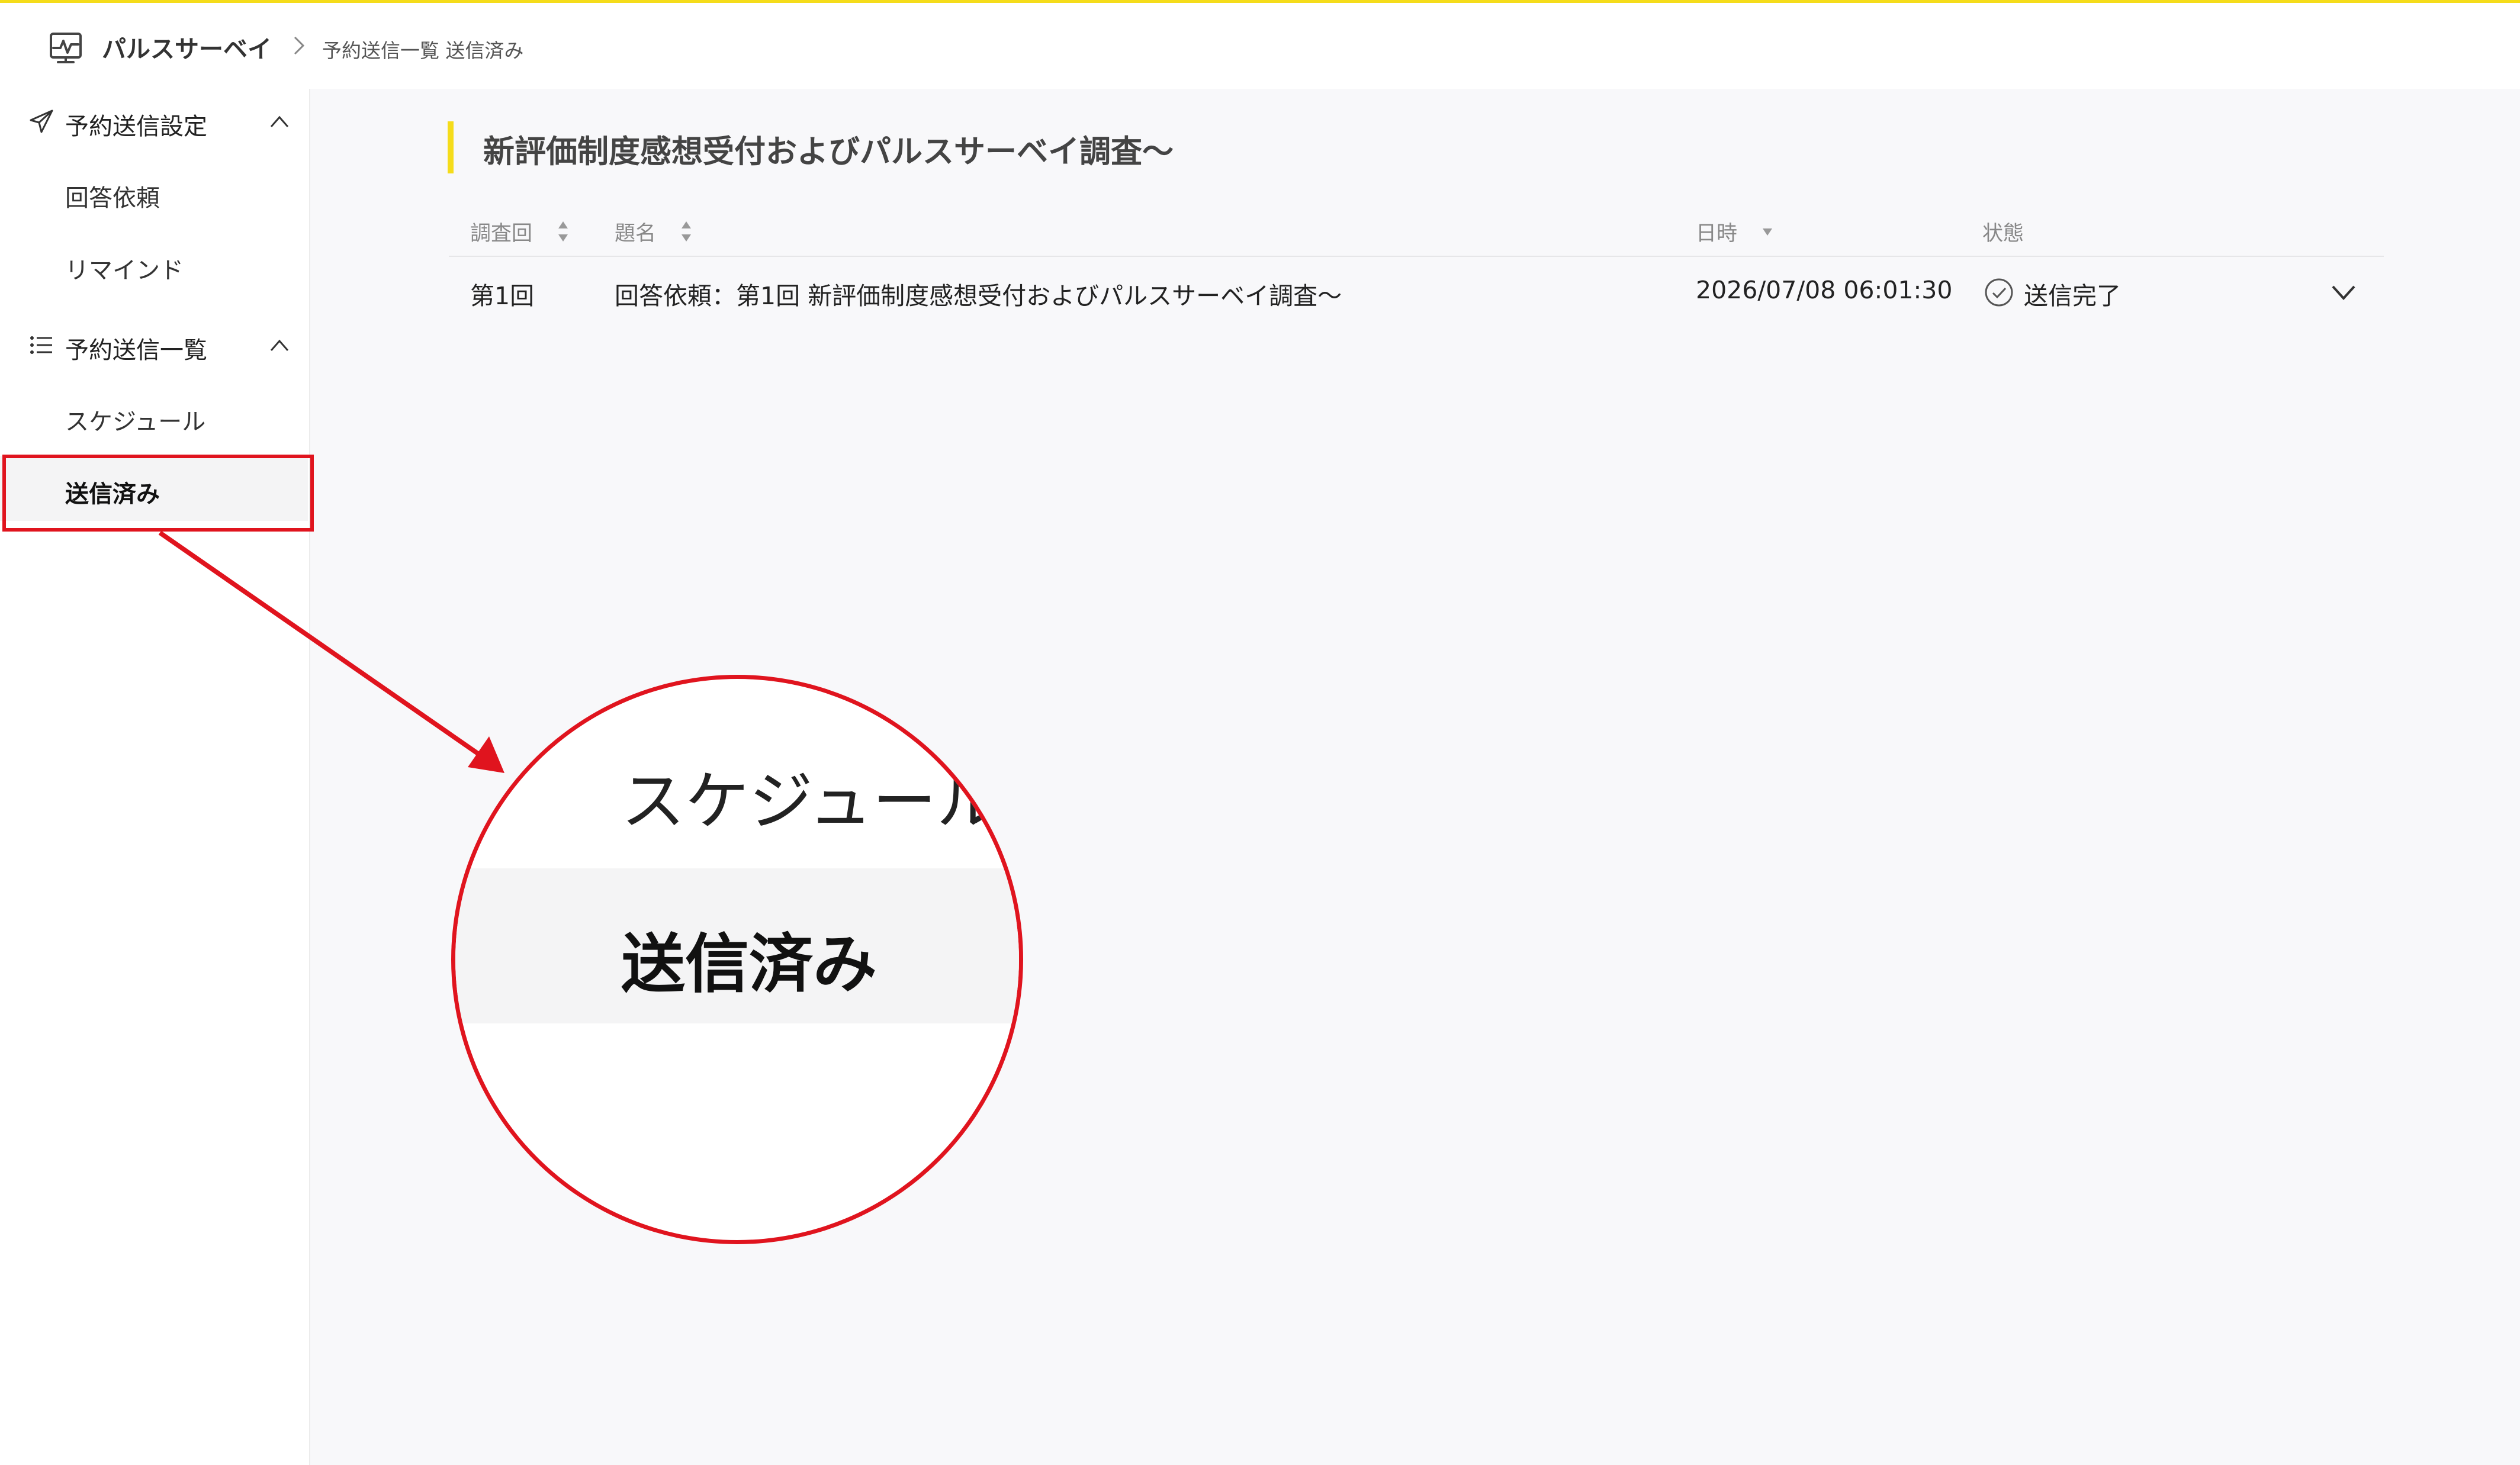 Image resolution: width=2520 pixels, height=1465 pixels. I want to click on app-name-link: パルスサーベイ, so click(187, 47).